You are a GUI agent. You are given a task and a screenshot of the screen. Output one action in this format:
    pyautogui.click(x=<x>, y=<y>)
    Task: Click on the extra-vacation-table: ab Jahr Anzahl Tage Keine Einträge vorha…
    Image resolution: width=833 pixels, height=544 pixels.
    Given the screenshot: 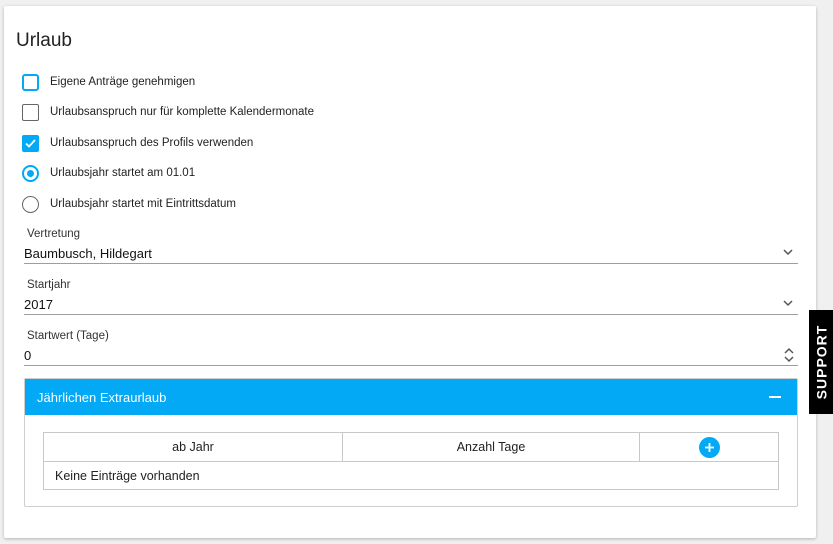 What is the action you would take?
    pyautogui.click(x=411, y=461)
    